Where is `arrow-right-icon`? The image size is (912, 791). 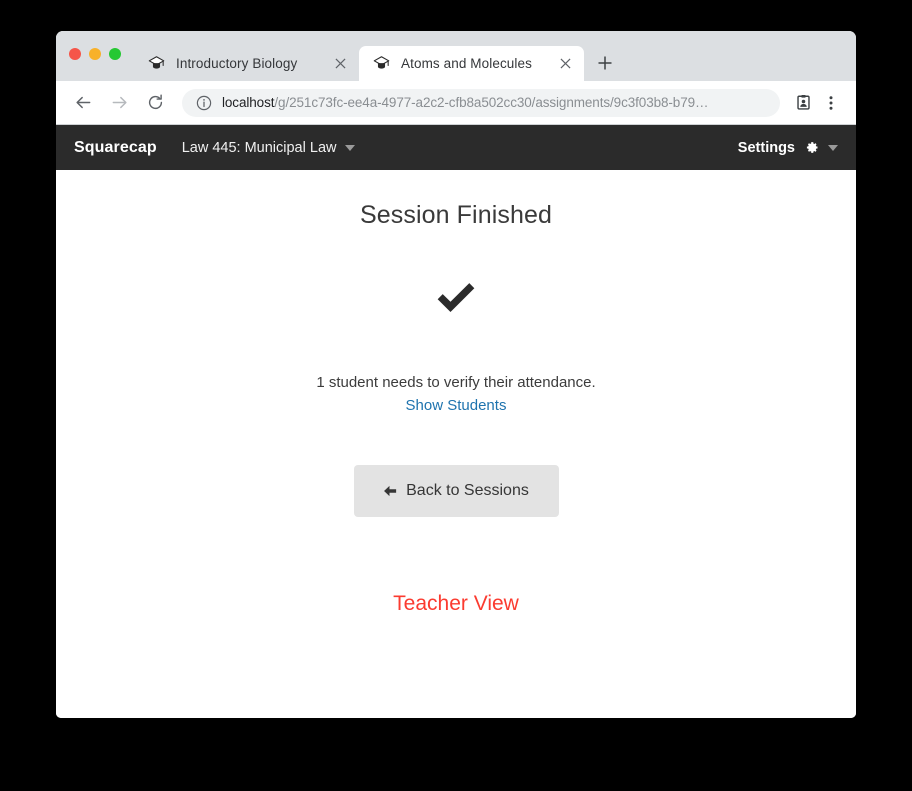 arrow-right-icon is located at coordinates (119, 102).